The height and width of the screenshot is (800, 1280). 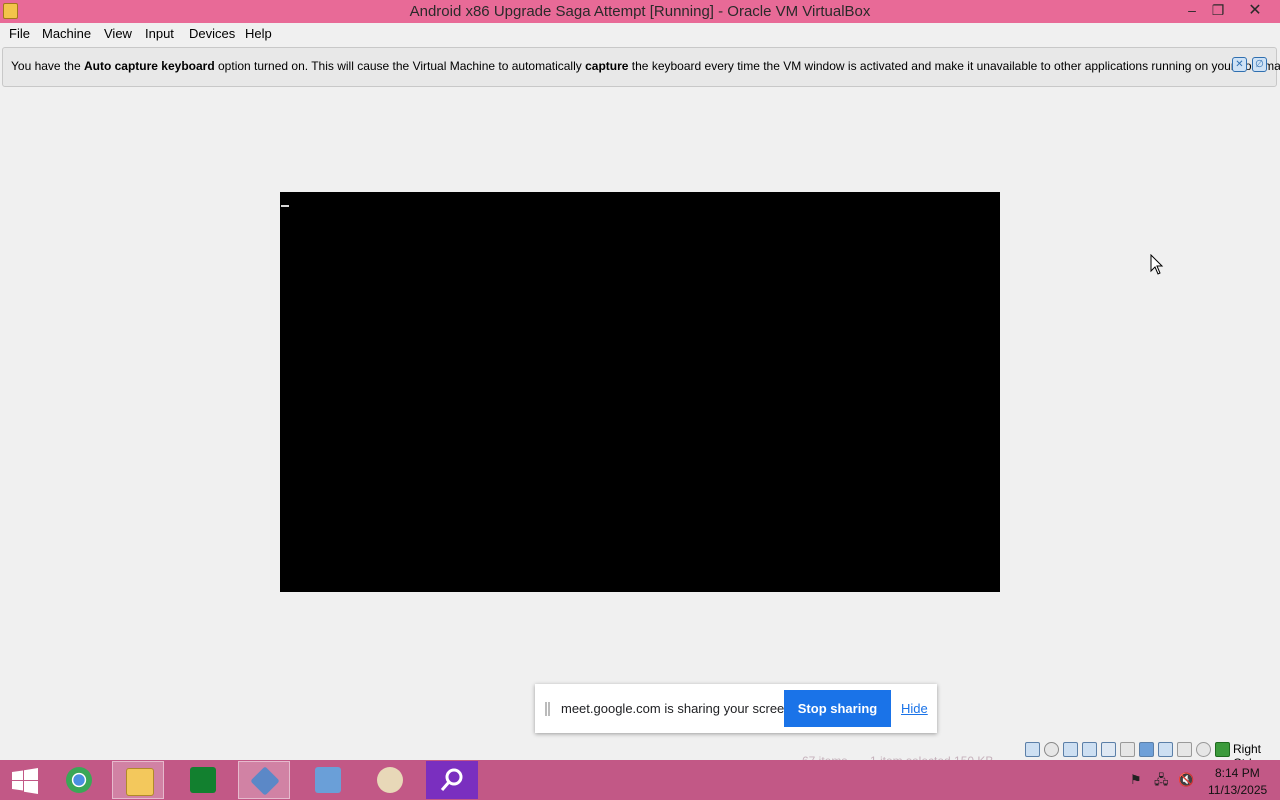 What do you see at coordinates (285, 206) in the screenshot?
I see `text-cursor` at bounding box center [285, 206].